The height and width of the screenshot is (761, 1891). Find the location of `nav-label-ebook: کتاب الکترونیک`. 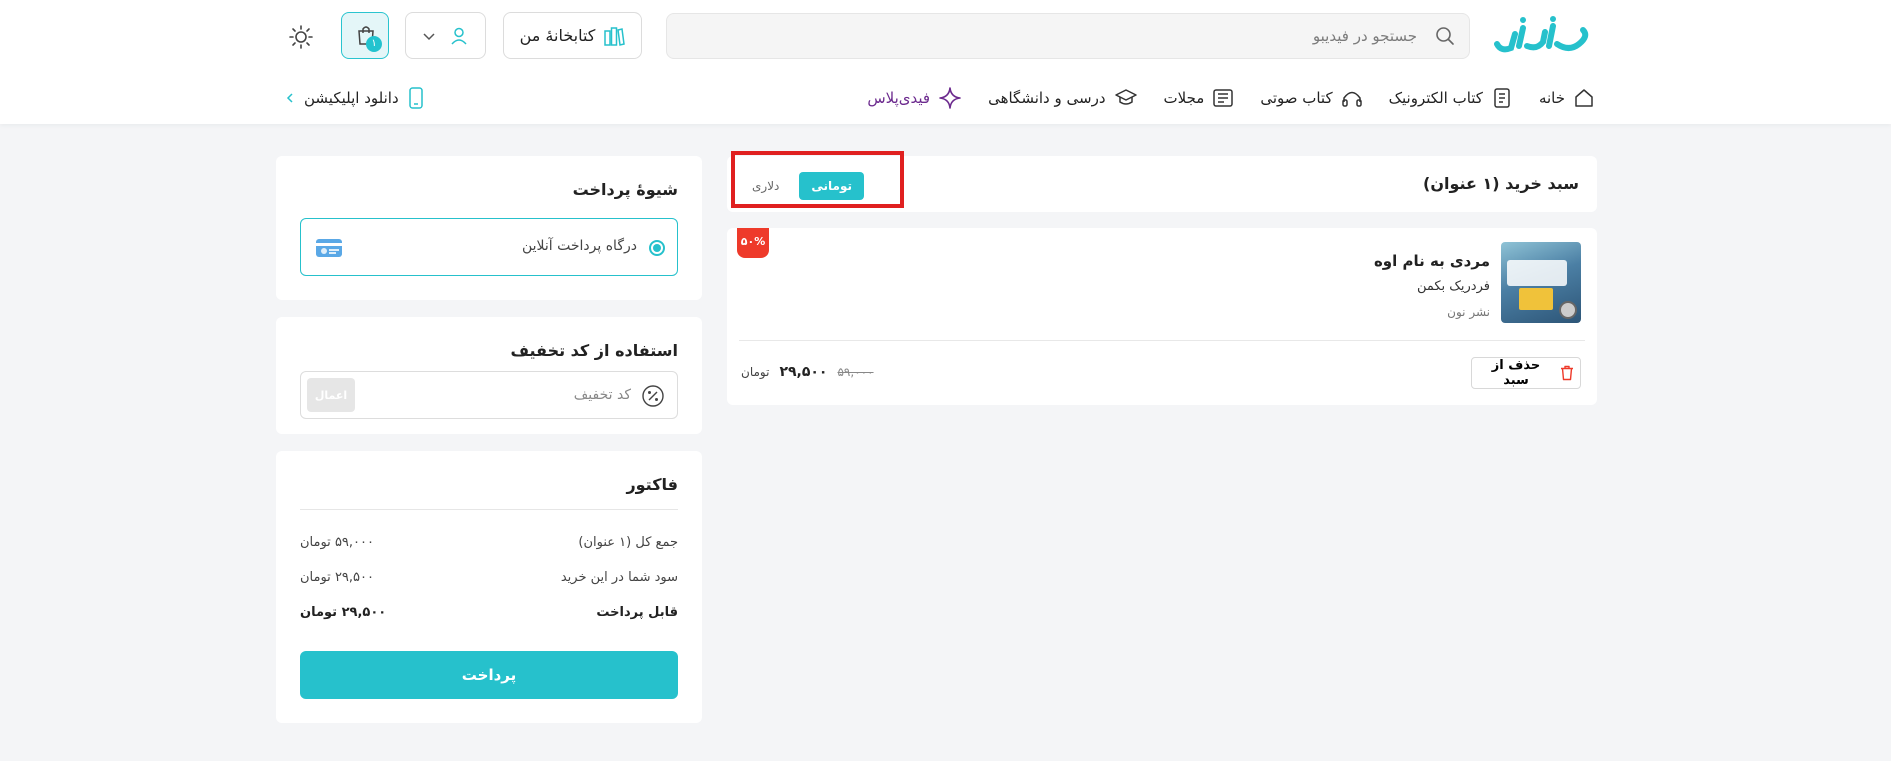

nav-label-ebook: کتاب الکترونیک is located at coordinates (1435, 98).